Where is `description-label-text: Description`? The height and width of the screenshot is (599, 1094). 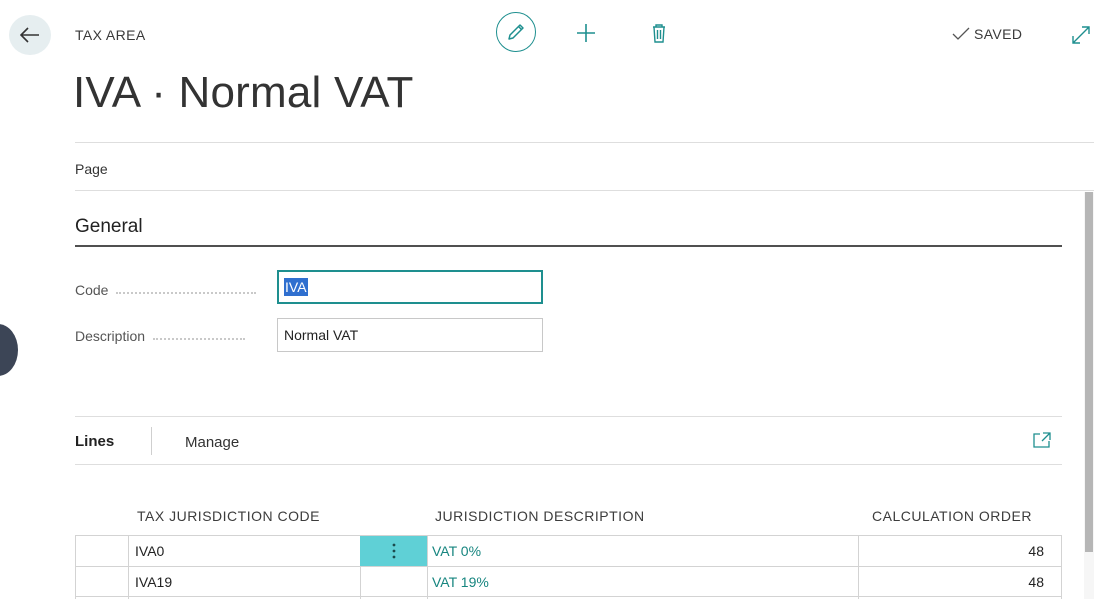 description-label-text: Description is located at coordinates (110, 336).